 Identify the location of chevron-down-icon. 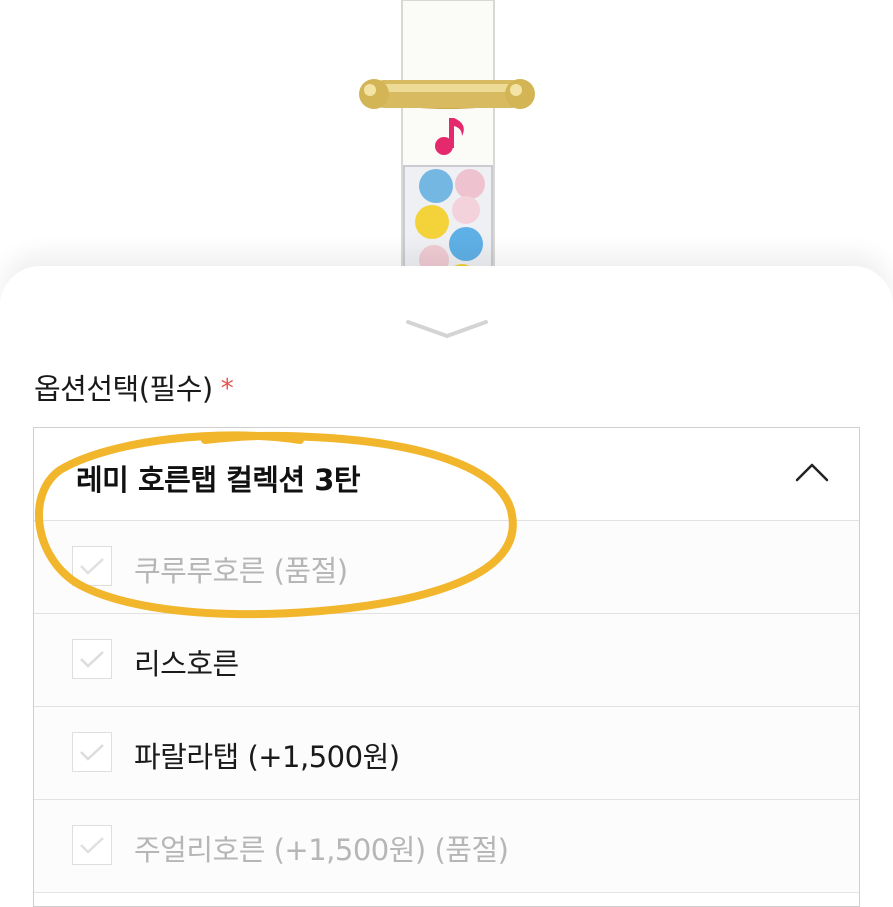
(447, 329).